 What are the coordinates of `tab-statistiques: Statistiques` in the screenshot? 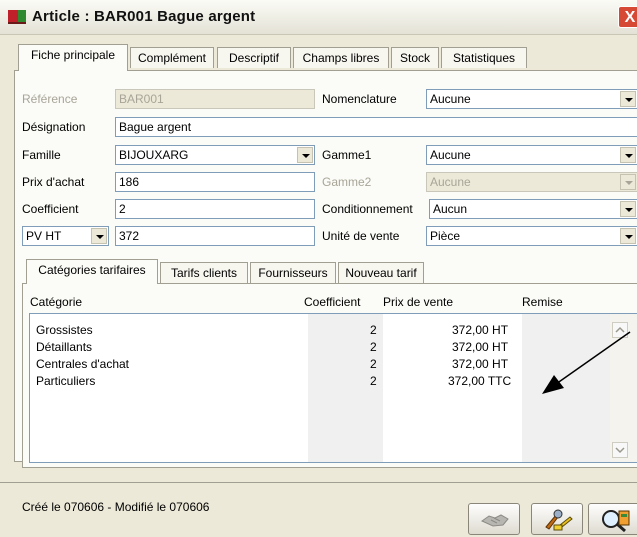 It's located at (484, 57).